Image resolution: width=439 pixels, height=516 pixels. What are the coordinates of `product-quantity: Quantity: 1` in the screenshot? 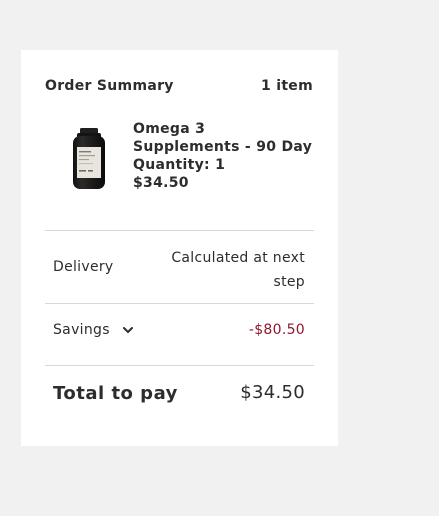 It's located at (179, 165).